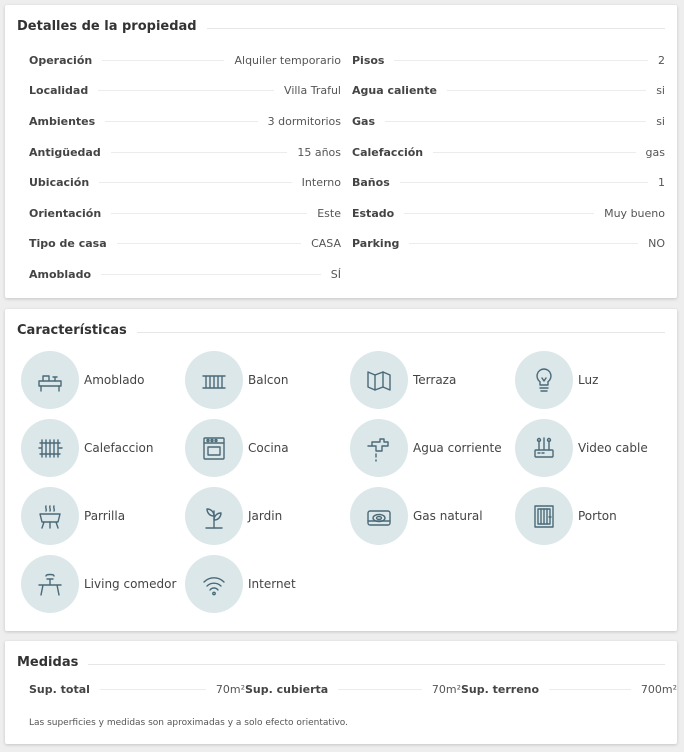  I want to click on feature-item: Living comedor, so click(101, 584).